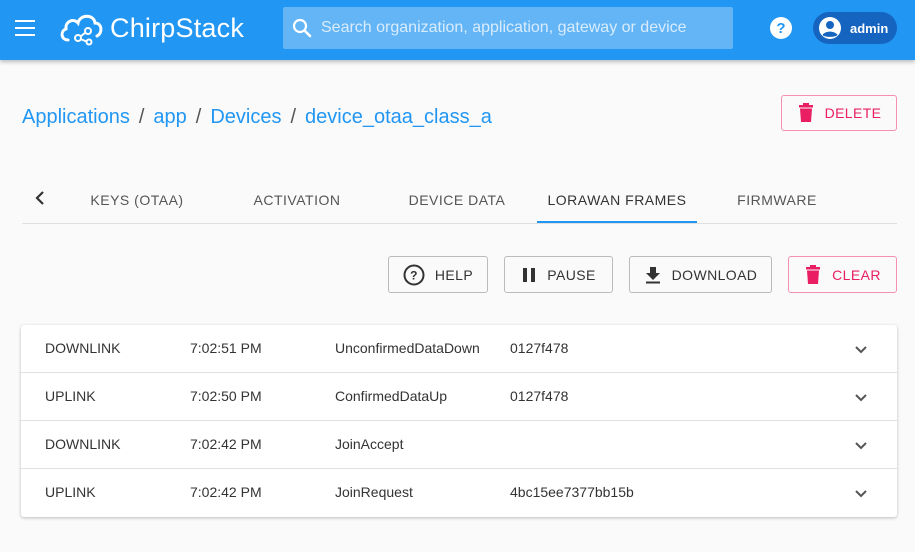 Image resolution: width=915 pixels, height=552 pixels. I want to click on tab-firmware: FIRMWARE, so click(777, 199).